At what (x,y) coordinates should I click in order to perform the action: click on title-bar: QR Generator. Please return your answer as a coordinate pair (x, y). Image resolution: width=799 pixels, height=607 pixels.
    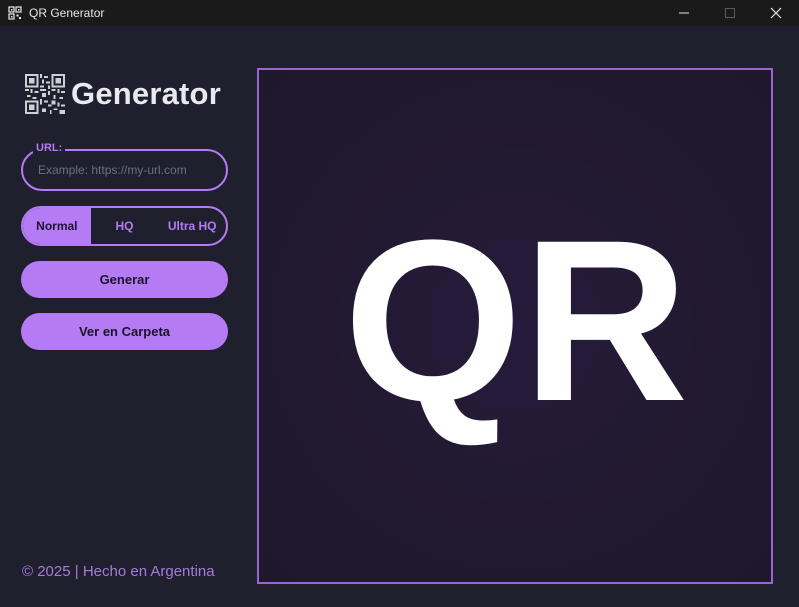
    Looking at the image, I should click on (399, 13).